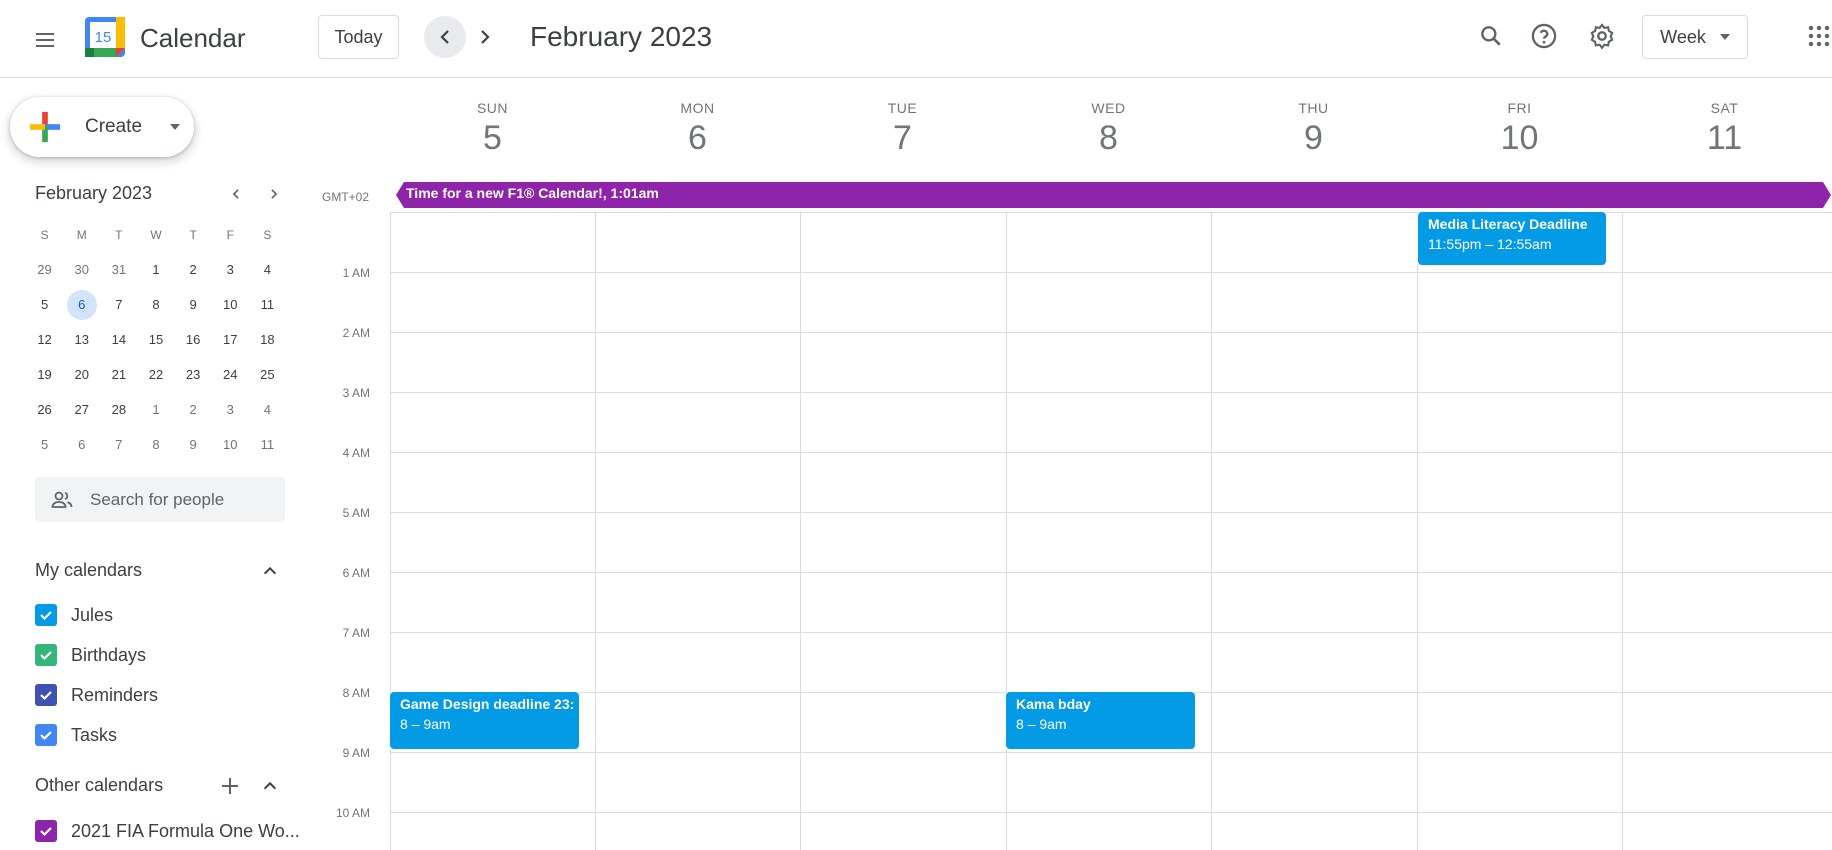 This screenshot has width=1832, height=850. Describe the element at coordinates (267, 339) in the screenshot. I see `mini-day: 18` at that location.